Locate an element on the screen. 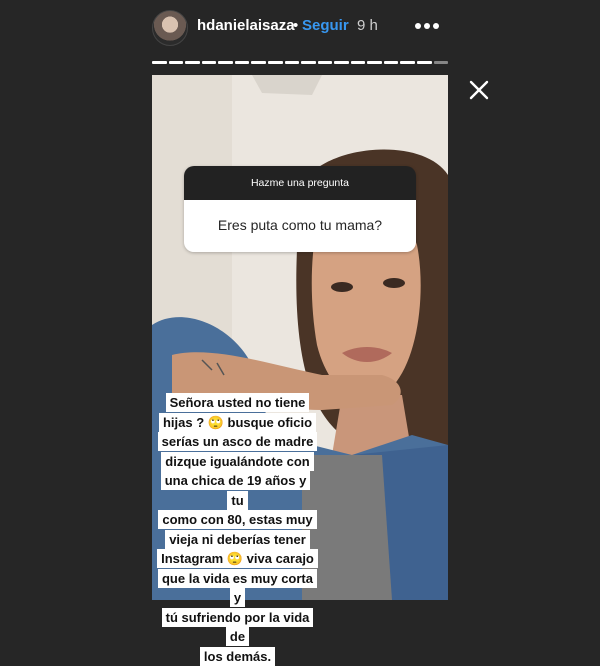 The image size is (600, 666). reply-line: Instagram 🙄 viva carajo is located at coordinates (237, 558).